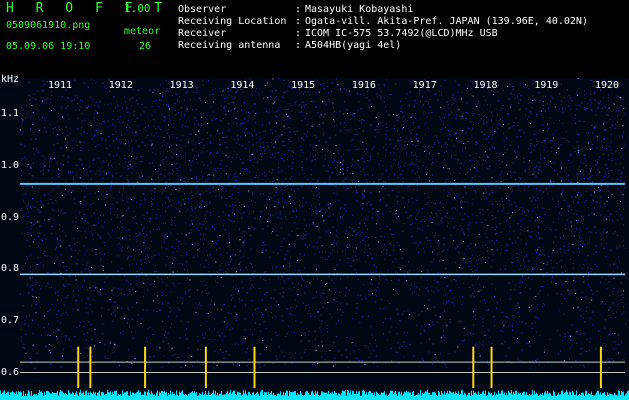 This screenshot has height=400, width=629. I want to click on observer-label: Observer, so click(202, 9).